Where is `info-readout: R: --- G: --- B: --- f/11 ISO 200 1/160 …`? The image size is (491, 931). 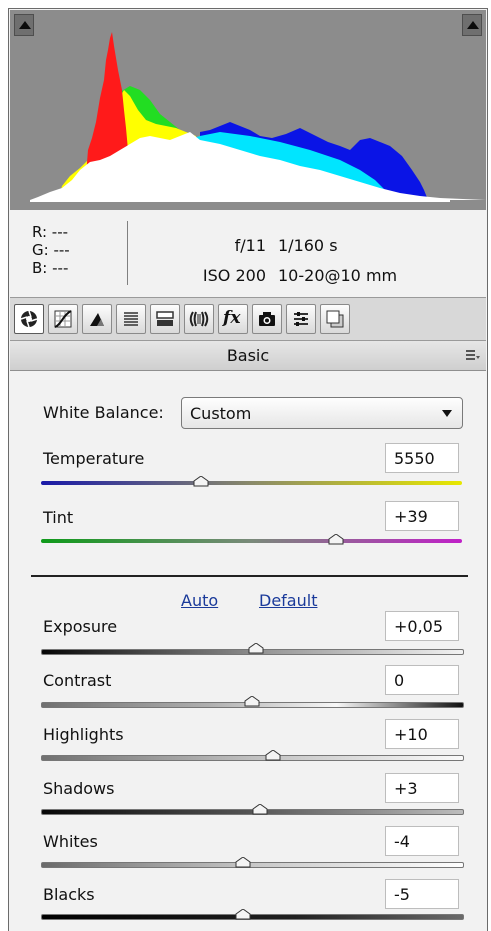 info-readout: R: --- G: --- B: --- f/11 ISO 200 1/160 … is located at coordinates (248, 254).